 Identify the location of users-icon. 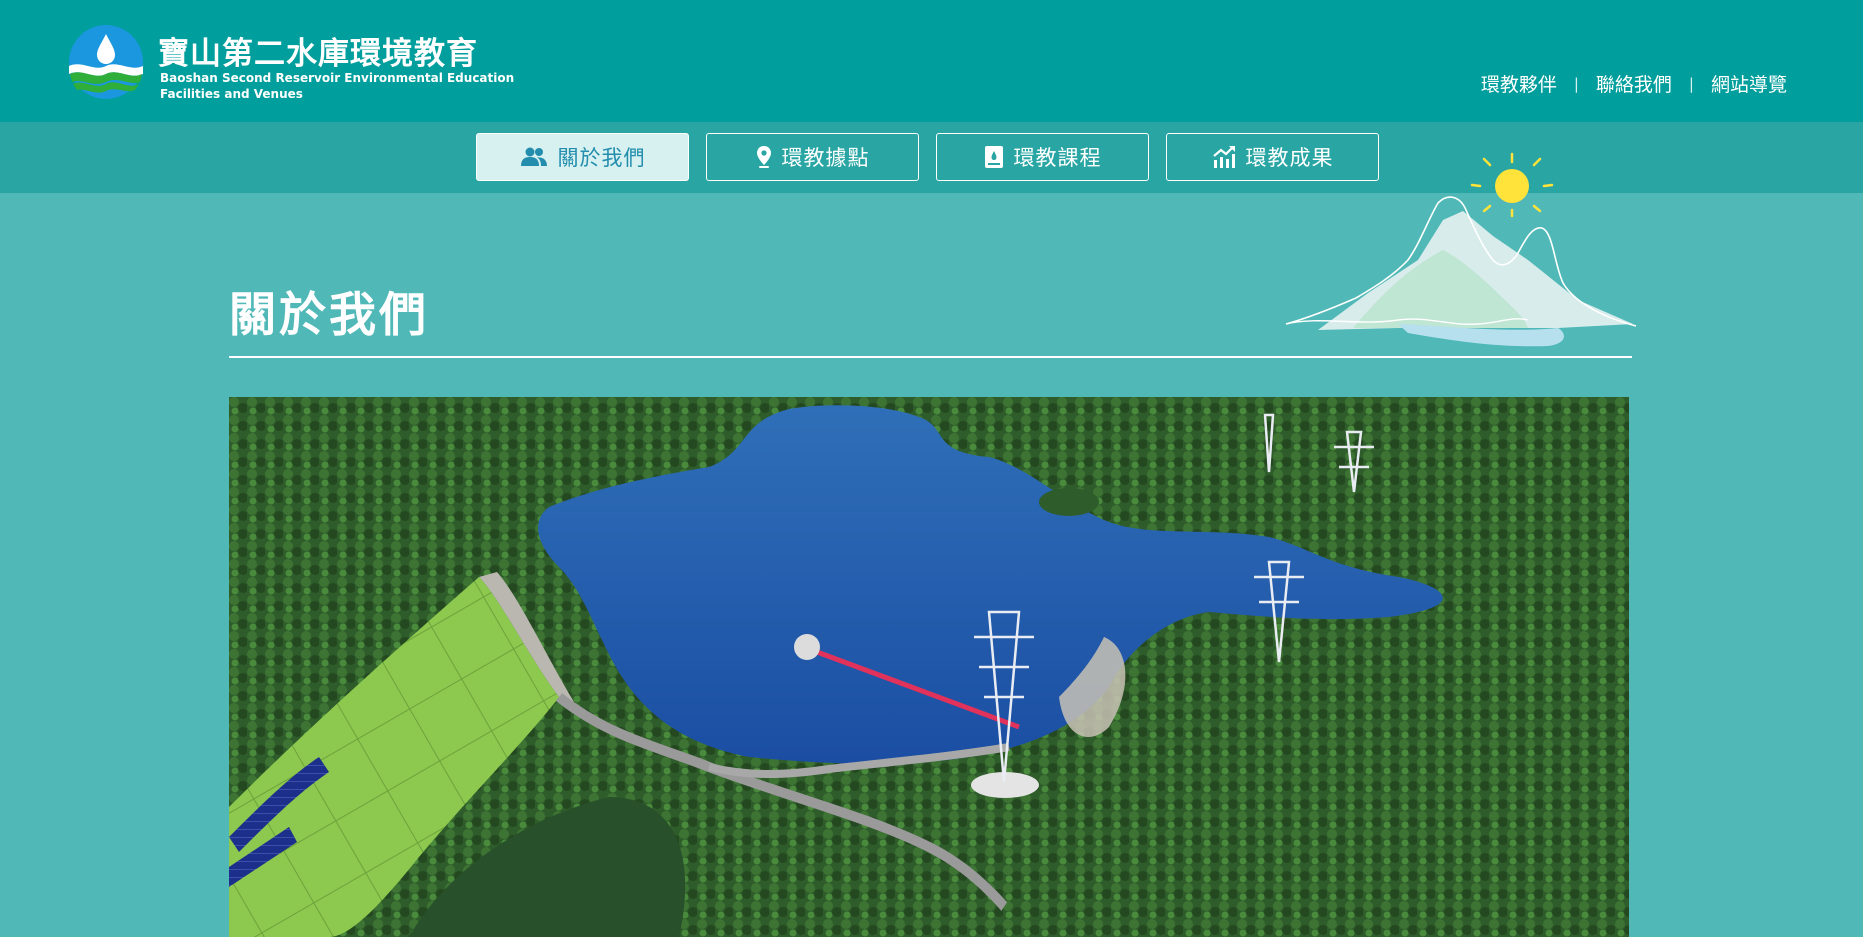
(533, 156).